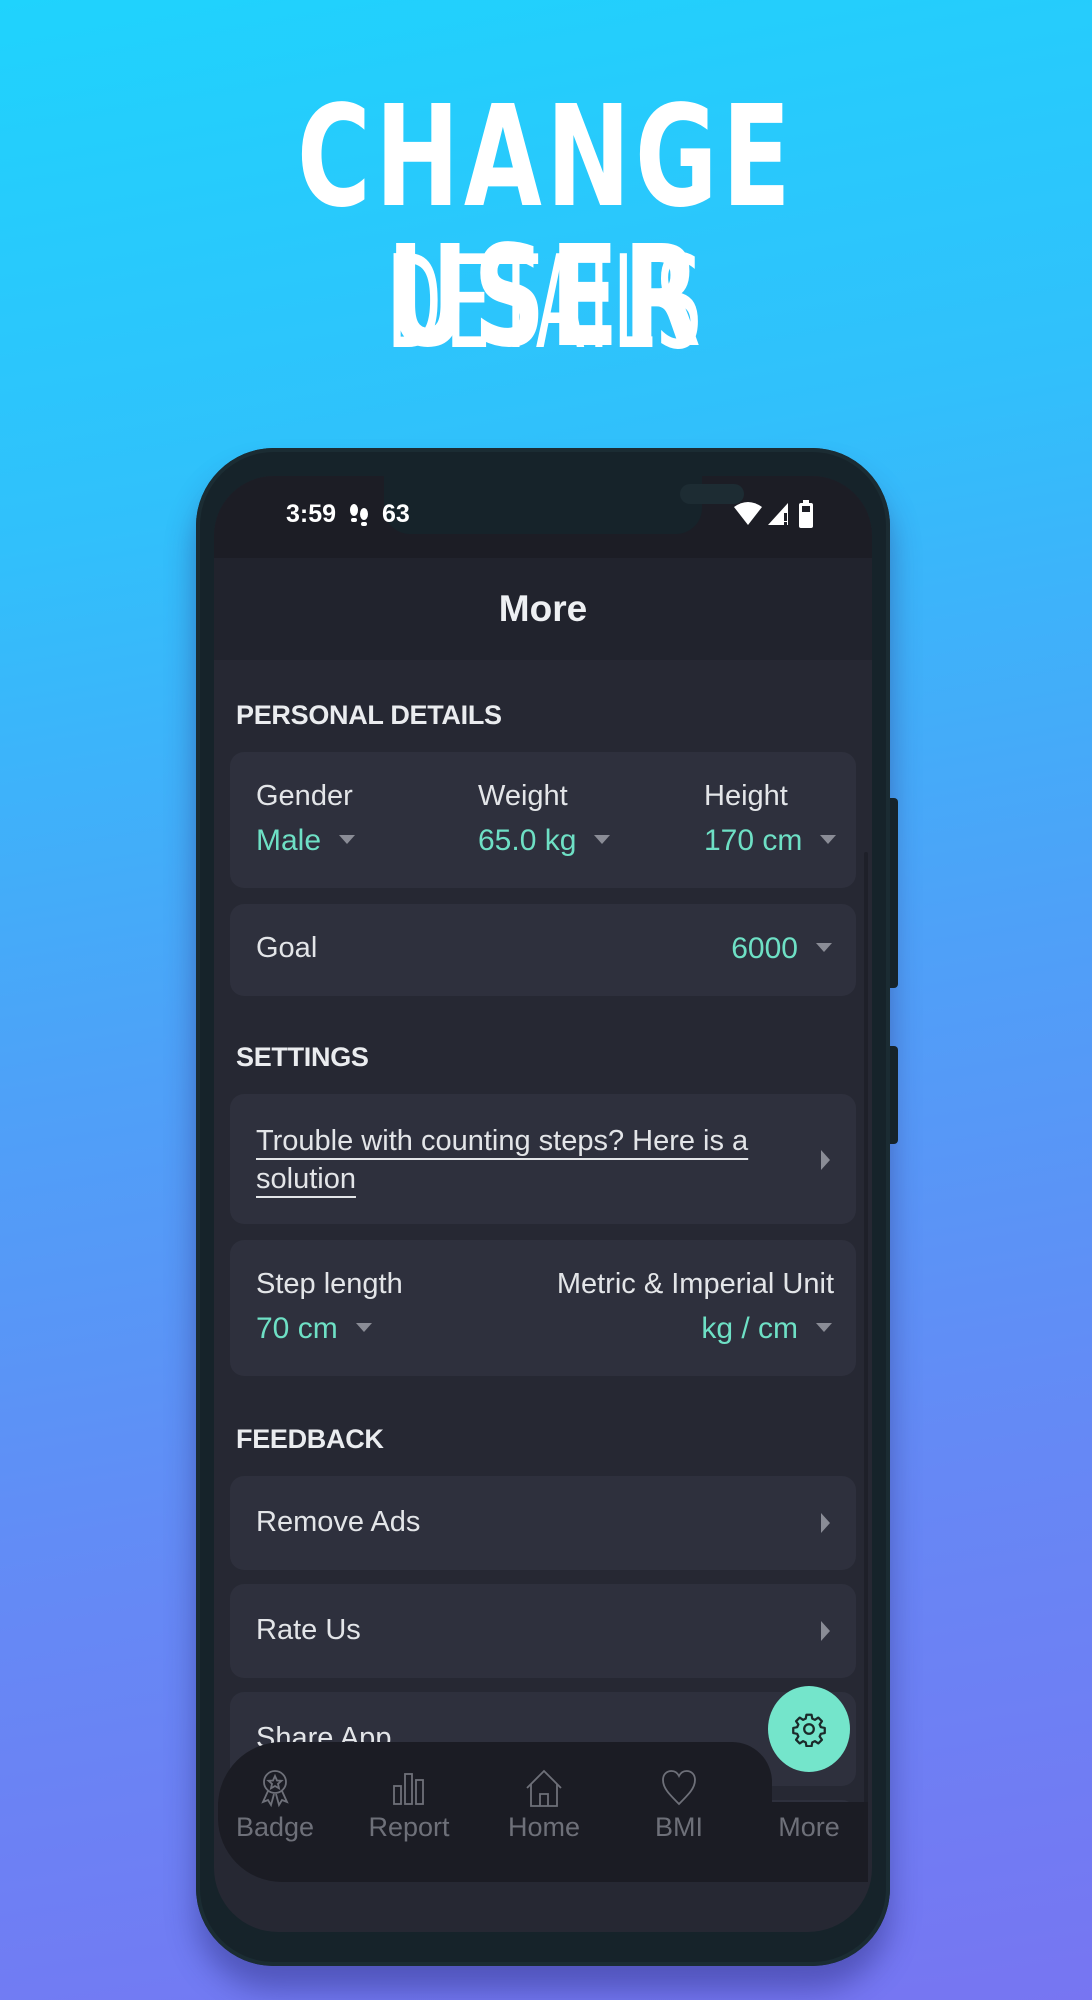 The width and height of the screenshot is (1092, 2000). Describe the element at coordinates (544, 1788) in the screenshot. I see `home-icon` at that location.